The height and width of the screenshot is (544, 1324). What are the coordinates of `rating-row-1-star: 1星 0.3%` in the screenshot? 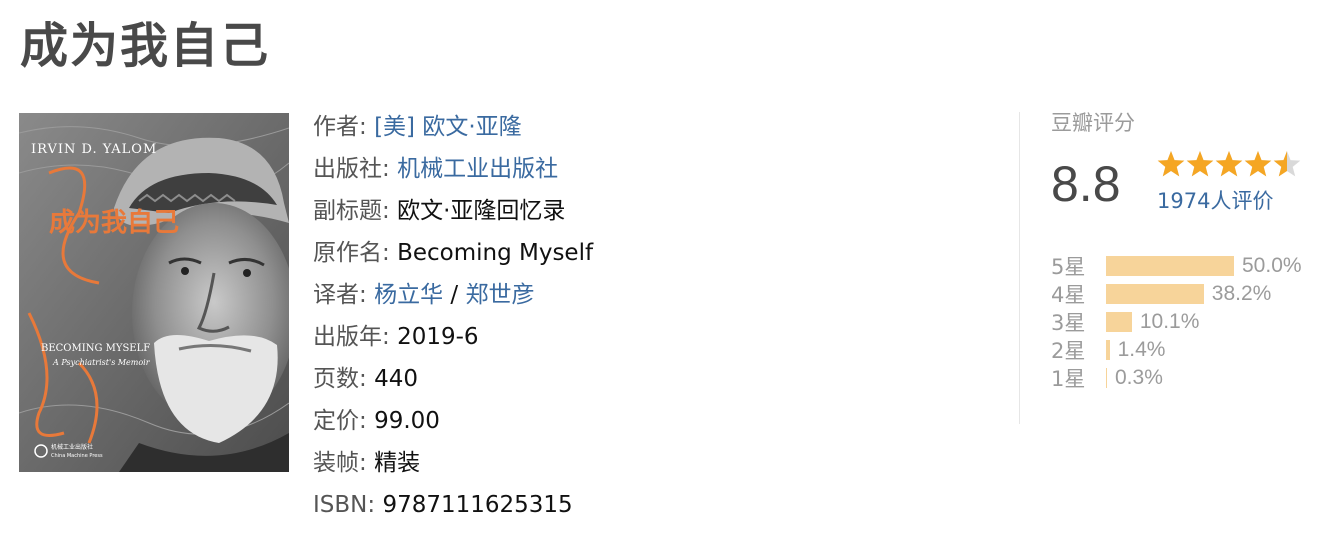 It's located at (1181, 378).